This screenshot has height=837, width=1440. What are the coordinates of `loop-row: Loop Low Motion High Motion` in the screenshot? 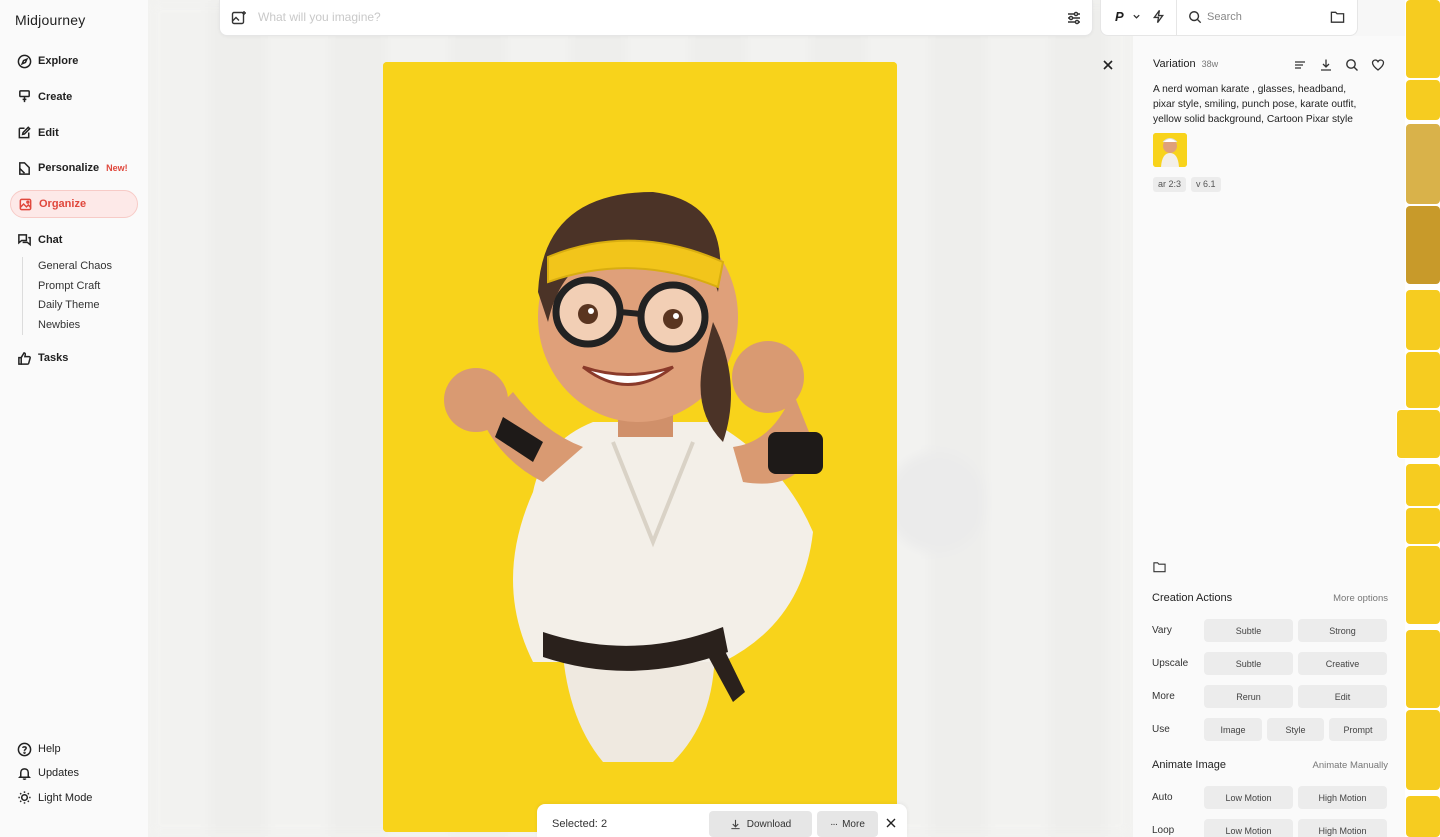 It's located at (1270, 828).